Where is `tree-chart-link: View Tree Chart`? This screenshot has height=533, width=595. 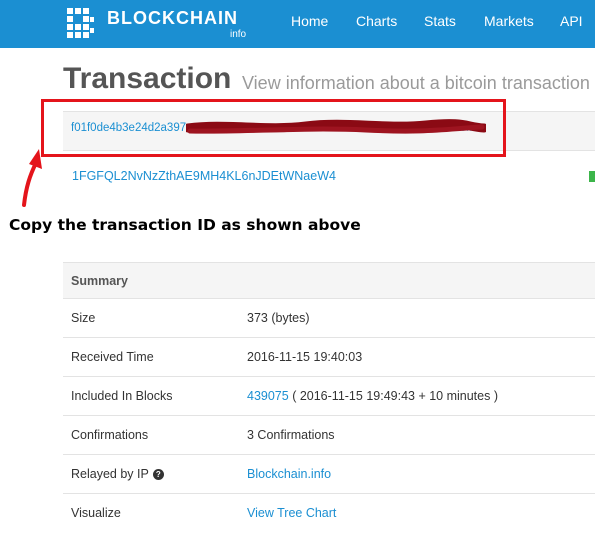
tree-chart-link: View Tree Chart is located at coordinates (291, 513).